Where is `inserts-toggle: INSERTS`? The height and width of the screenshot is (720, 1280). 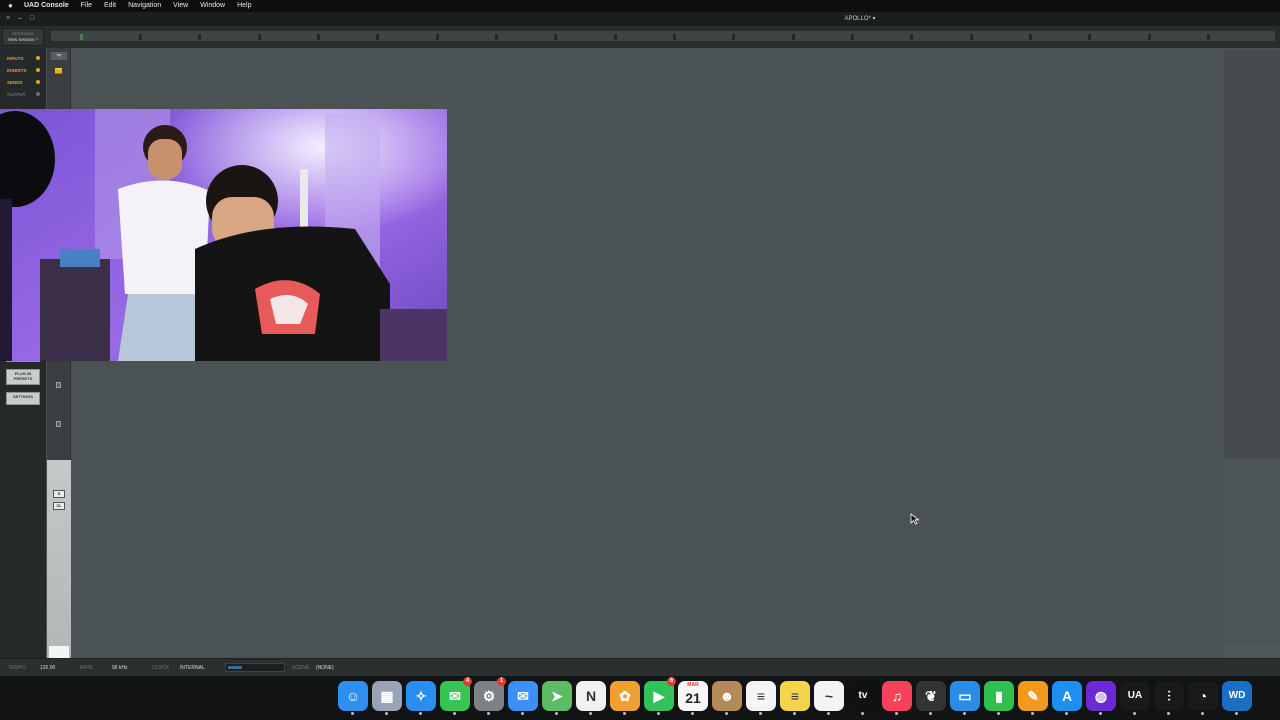 inserts-toggle: INSERTS is located at coordinates (23, 70).